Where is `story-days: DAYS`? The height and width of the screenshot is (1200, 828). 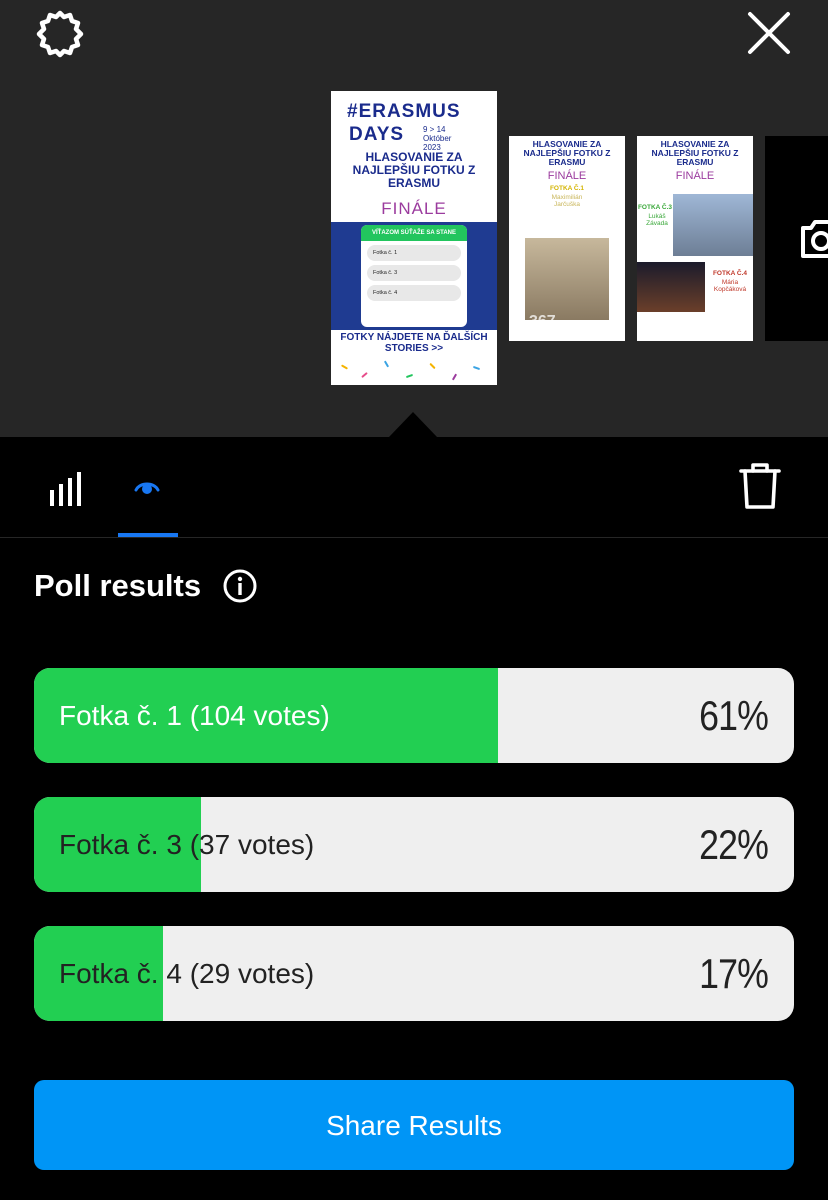 story-days: DAYS is located at coordinates (377, 134).